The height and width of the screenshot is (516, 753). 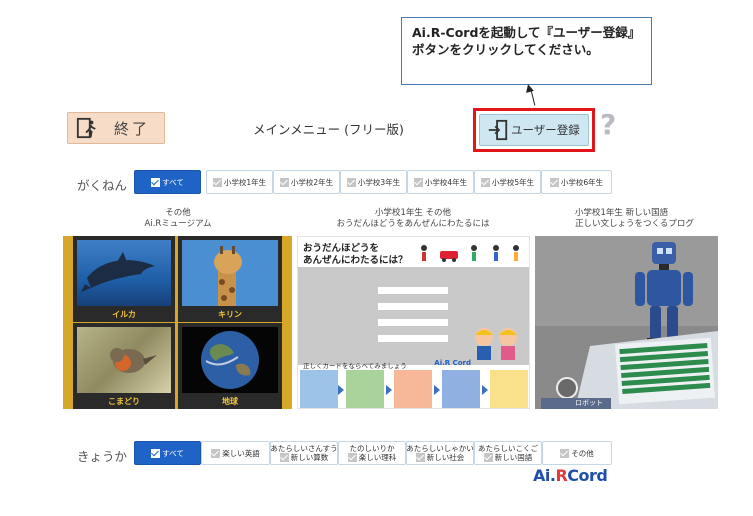 I want to click on callout-arrow-icon, so click(x=529, y=88).